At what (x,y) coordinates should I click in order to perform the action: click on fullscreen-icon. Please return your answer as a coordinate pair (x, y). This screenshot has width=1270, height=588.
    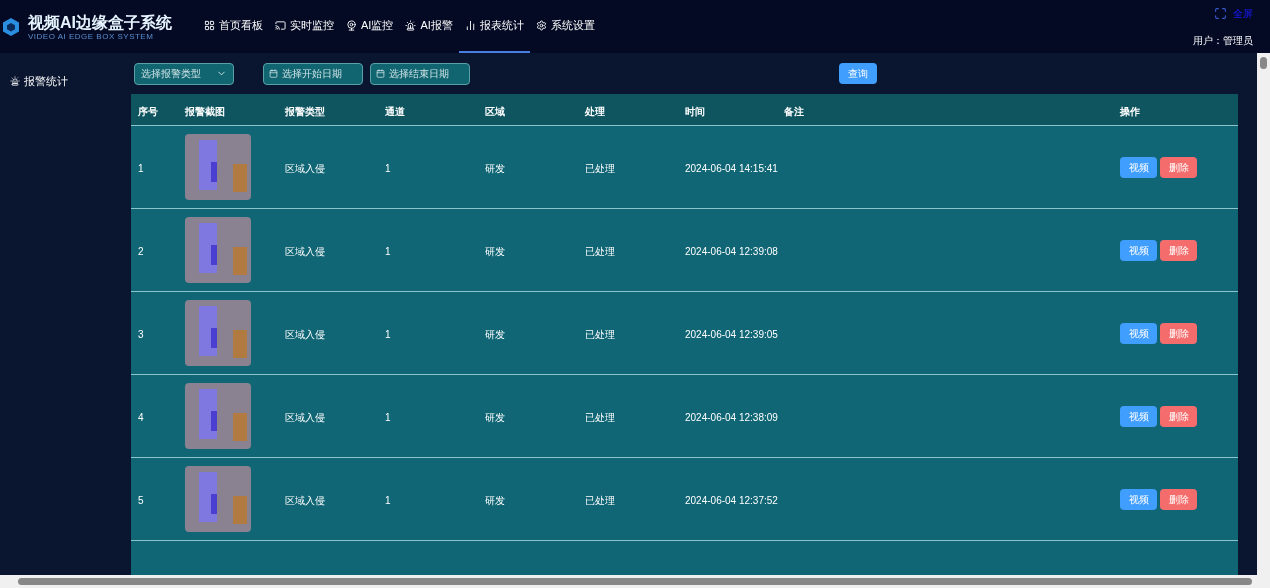
    Looking at the image, I should click on (1220, 13).